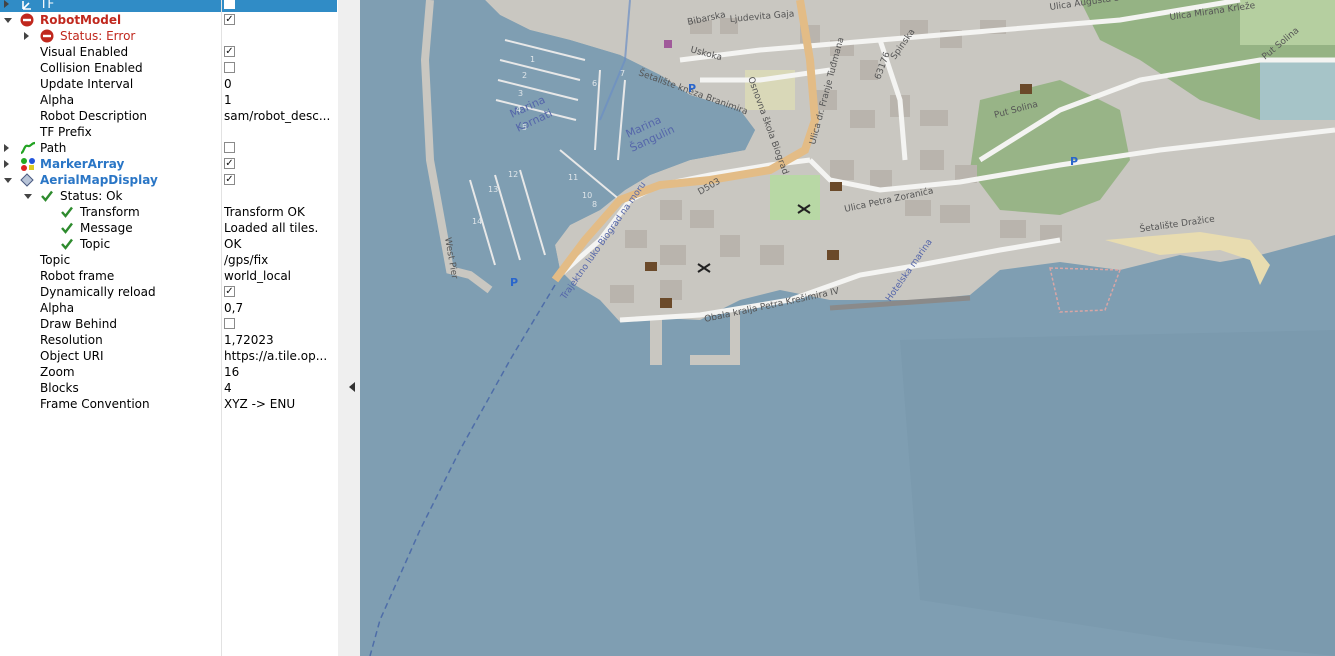  I want to click on property-value: XYZ -> ENU, so click(279, 404).